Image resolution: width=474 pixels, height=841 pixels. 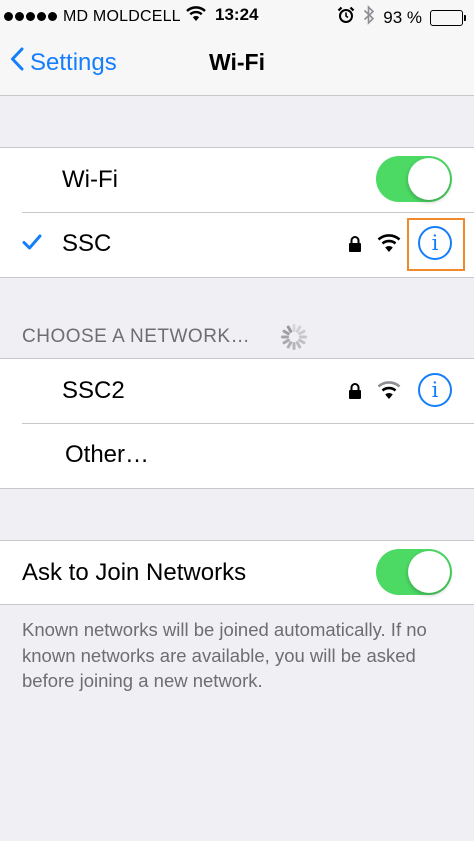 What do you see at coordinates (436, 244) in the screenshot?
I see `info-button-highlight` at bounding box center [436, 244].